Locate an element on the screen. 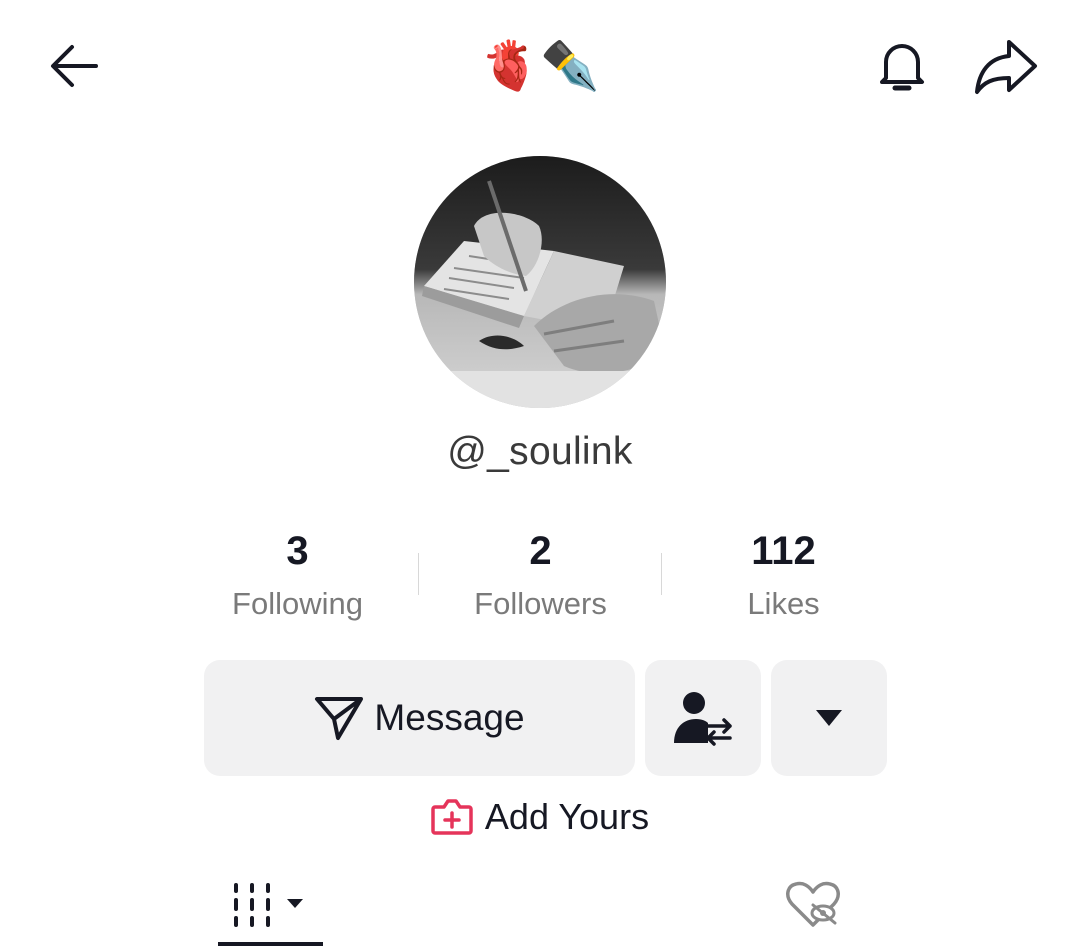  add-yours-button: Add Yours is located at coordinates (540, 817).